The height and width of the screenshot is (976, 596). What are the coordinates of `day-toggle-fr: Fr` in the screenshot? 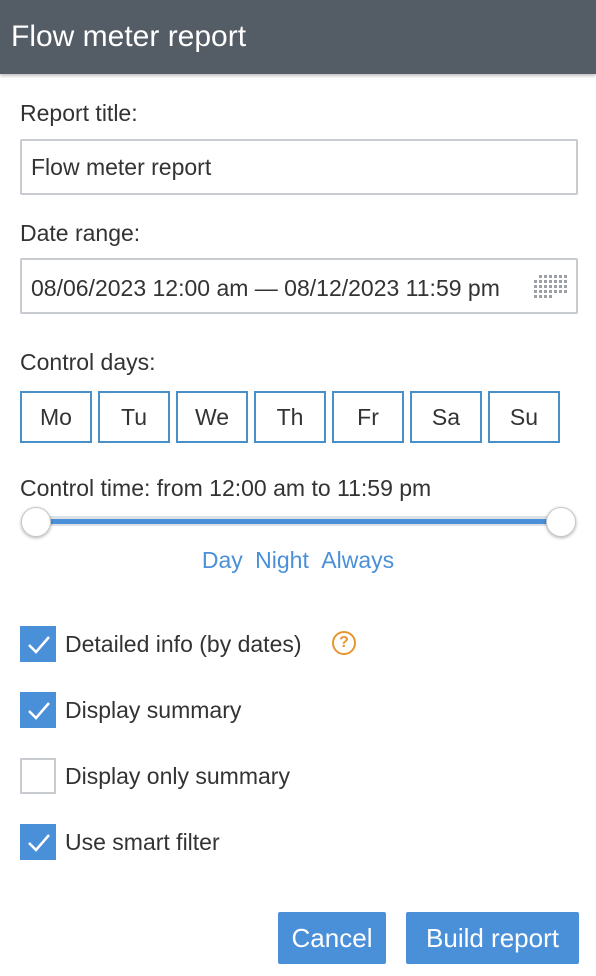 It's located at (368, 417).